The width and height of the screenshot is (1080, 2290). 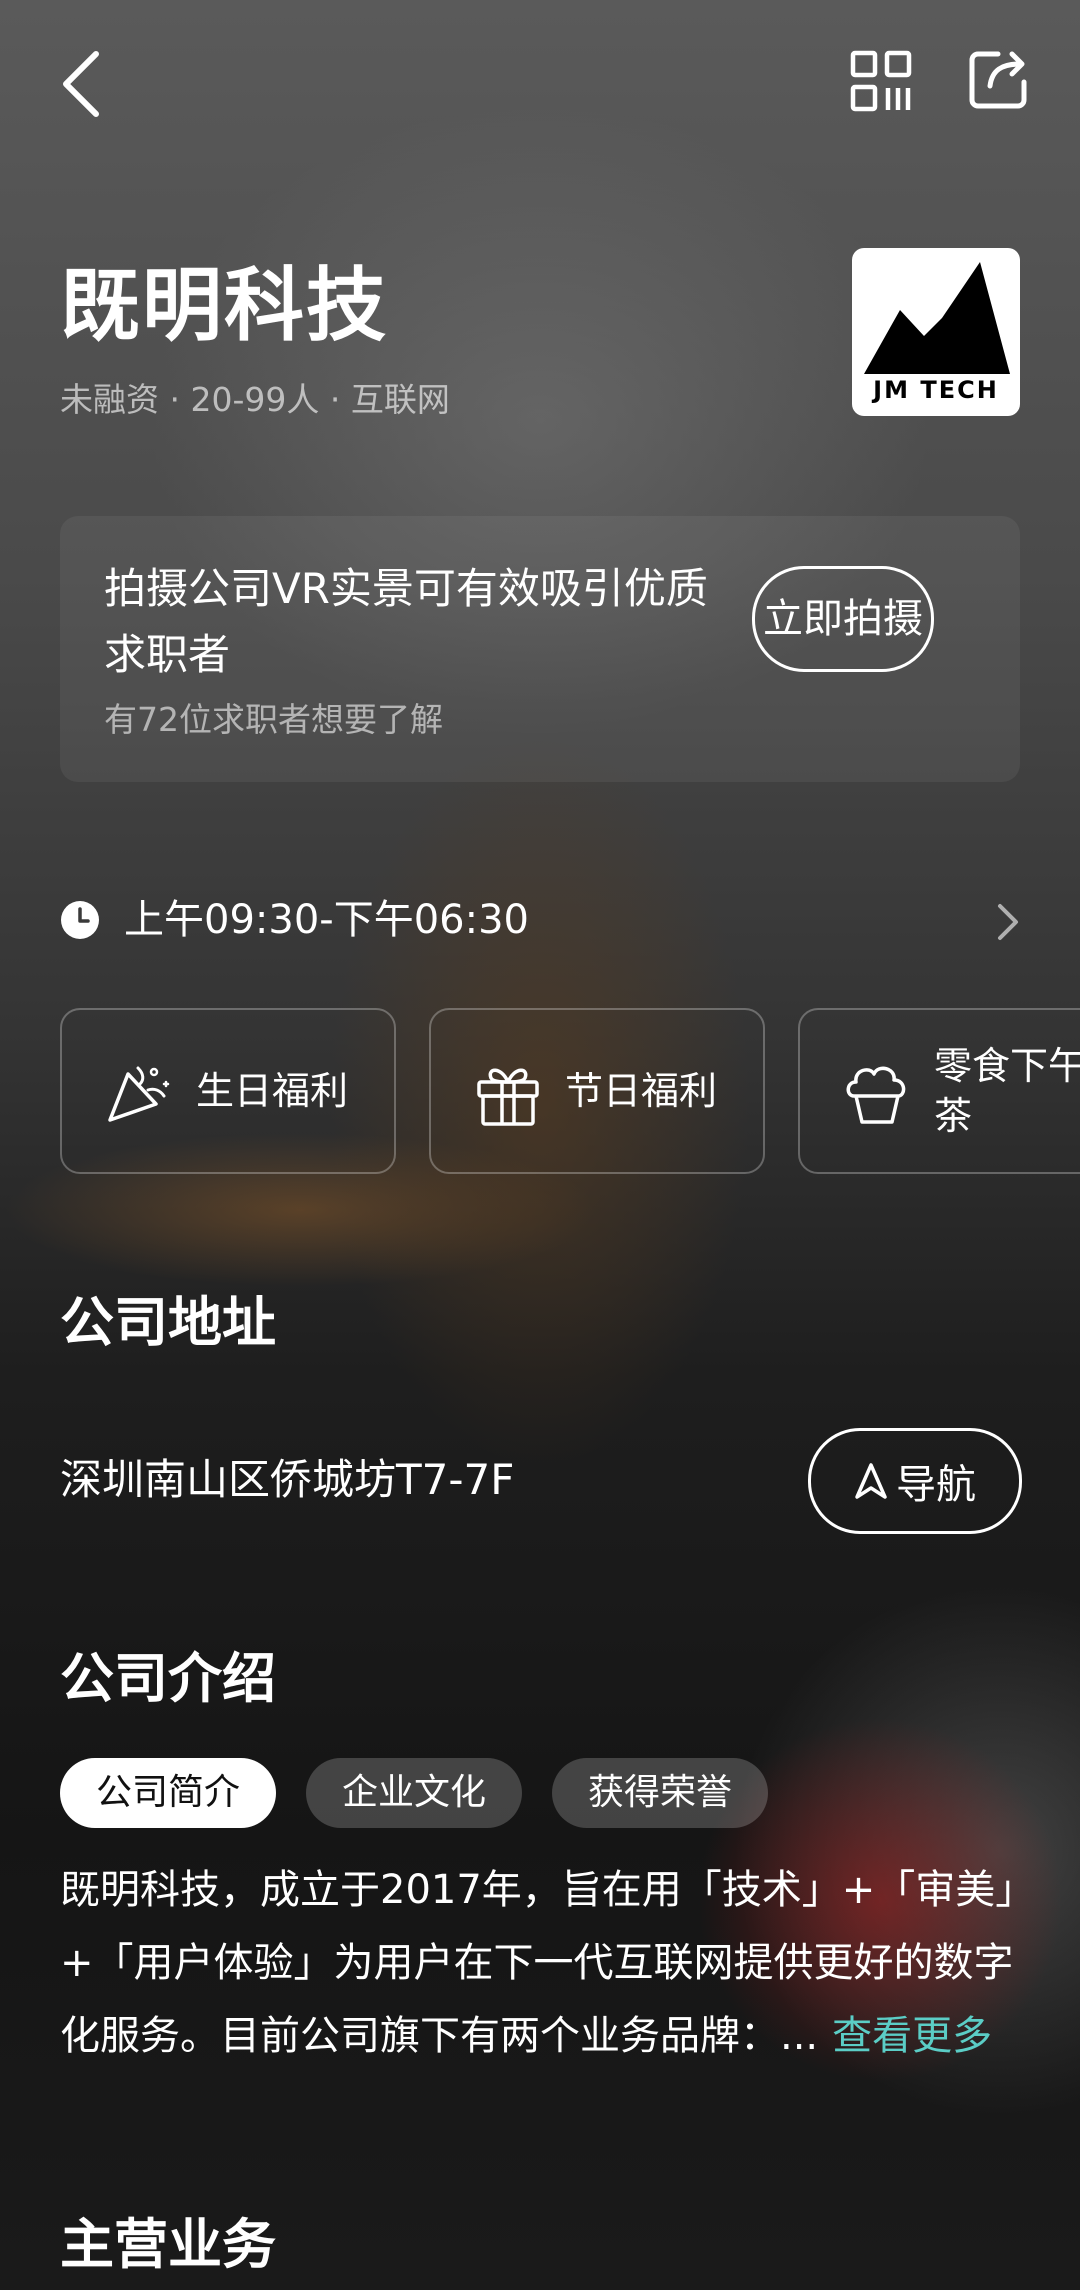 I want to click on cupcake-icon, so click(x=876, y=1095).